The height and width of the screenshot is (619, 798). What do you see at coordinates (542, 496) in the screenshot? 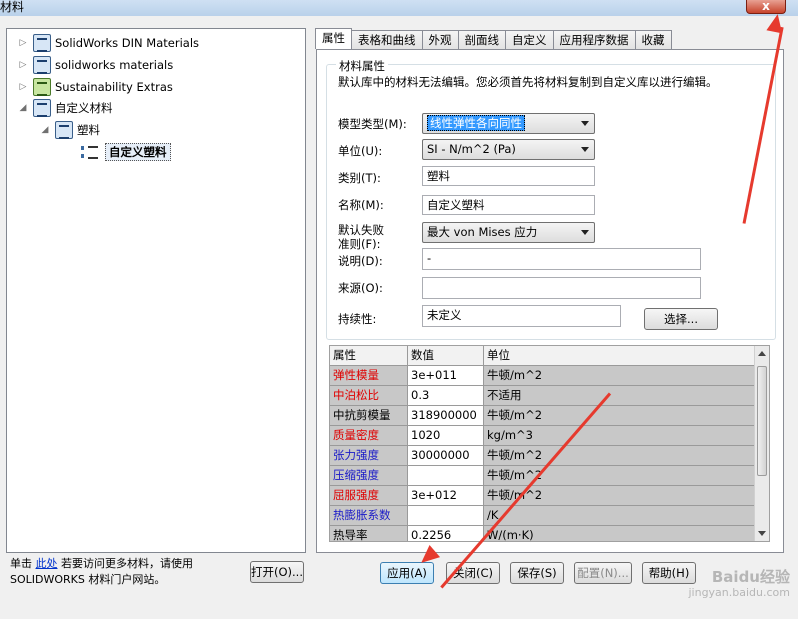
I see `table-row: 屈服强度 3e+012 牛顿/m^2` at bounding box center [542, 496].